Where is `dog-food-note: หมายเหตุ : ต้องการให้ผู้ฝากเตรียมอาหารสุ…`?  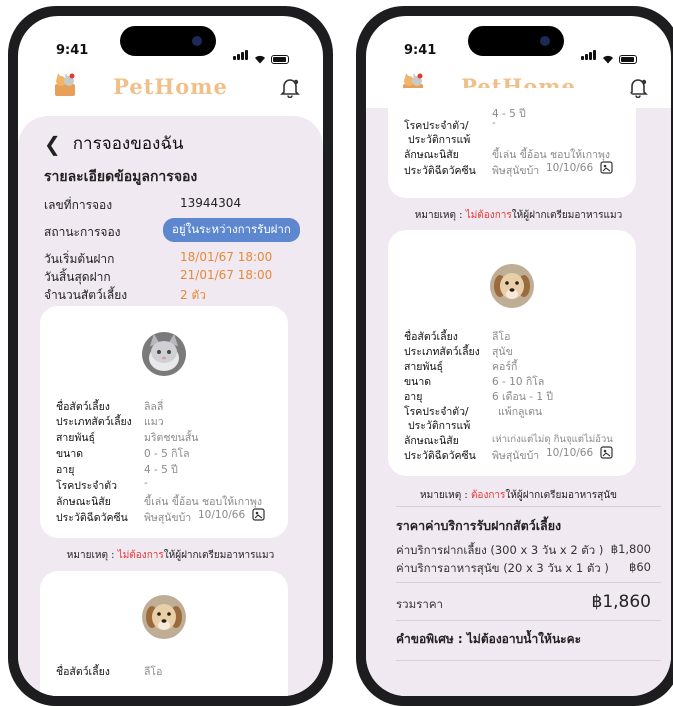
dog-food-note: หมายเหตุ : ต้องการให้ผู้ฝากเตรียมอาหารสุ… is located at coordinates (518, 495).